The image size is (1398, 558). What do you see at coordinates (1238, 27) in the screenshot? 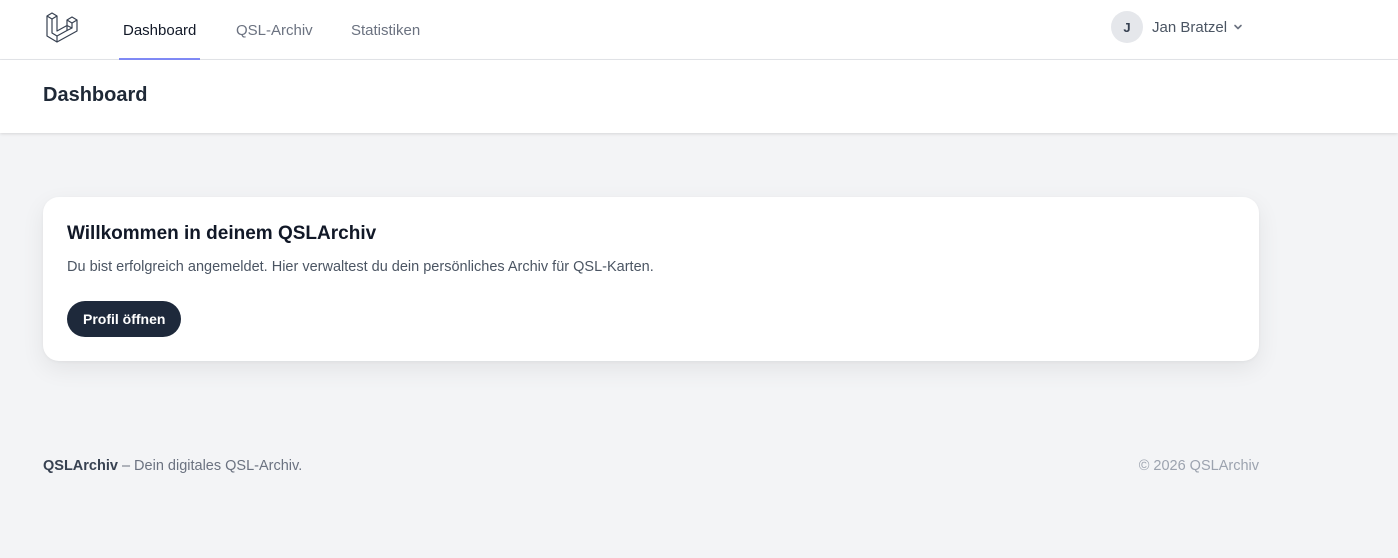
I see `chevron-down-icon` at bounding box center [1238, 27].